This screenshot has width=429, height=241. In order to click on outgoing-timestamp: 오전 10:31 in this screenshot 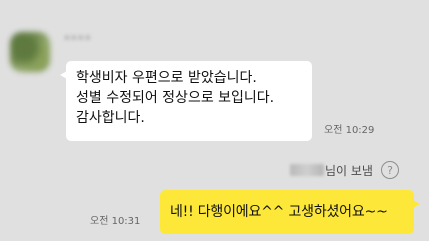, I will do `click(115, 221)`.